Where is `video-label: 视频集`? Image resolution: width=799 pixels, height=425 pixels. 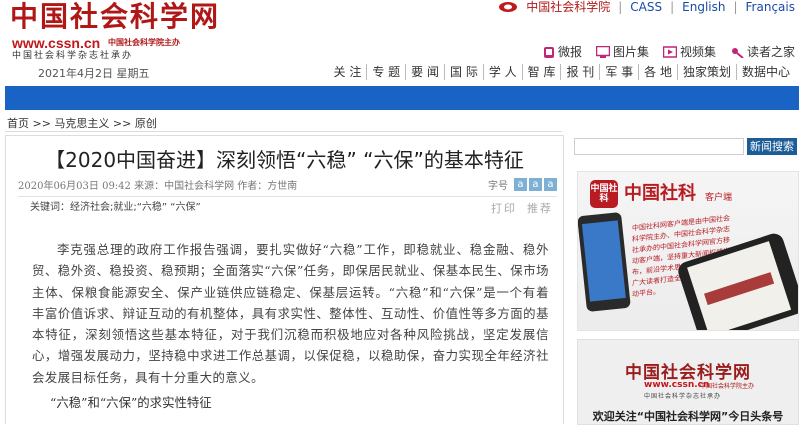 video-label: 视频集 is located at coordinates (697, 52).